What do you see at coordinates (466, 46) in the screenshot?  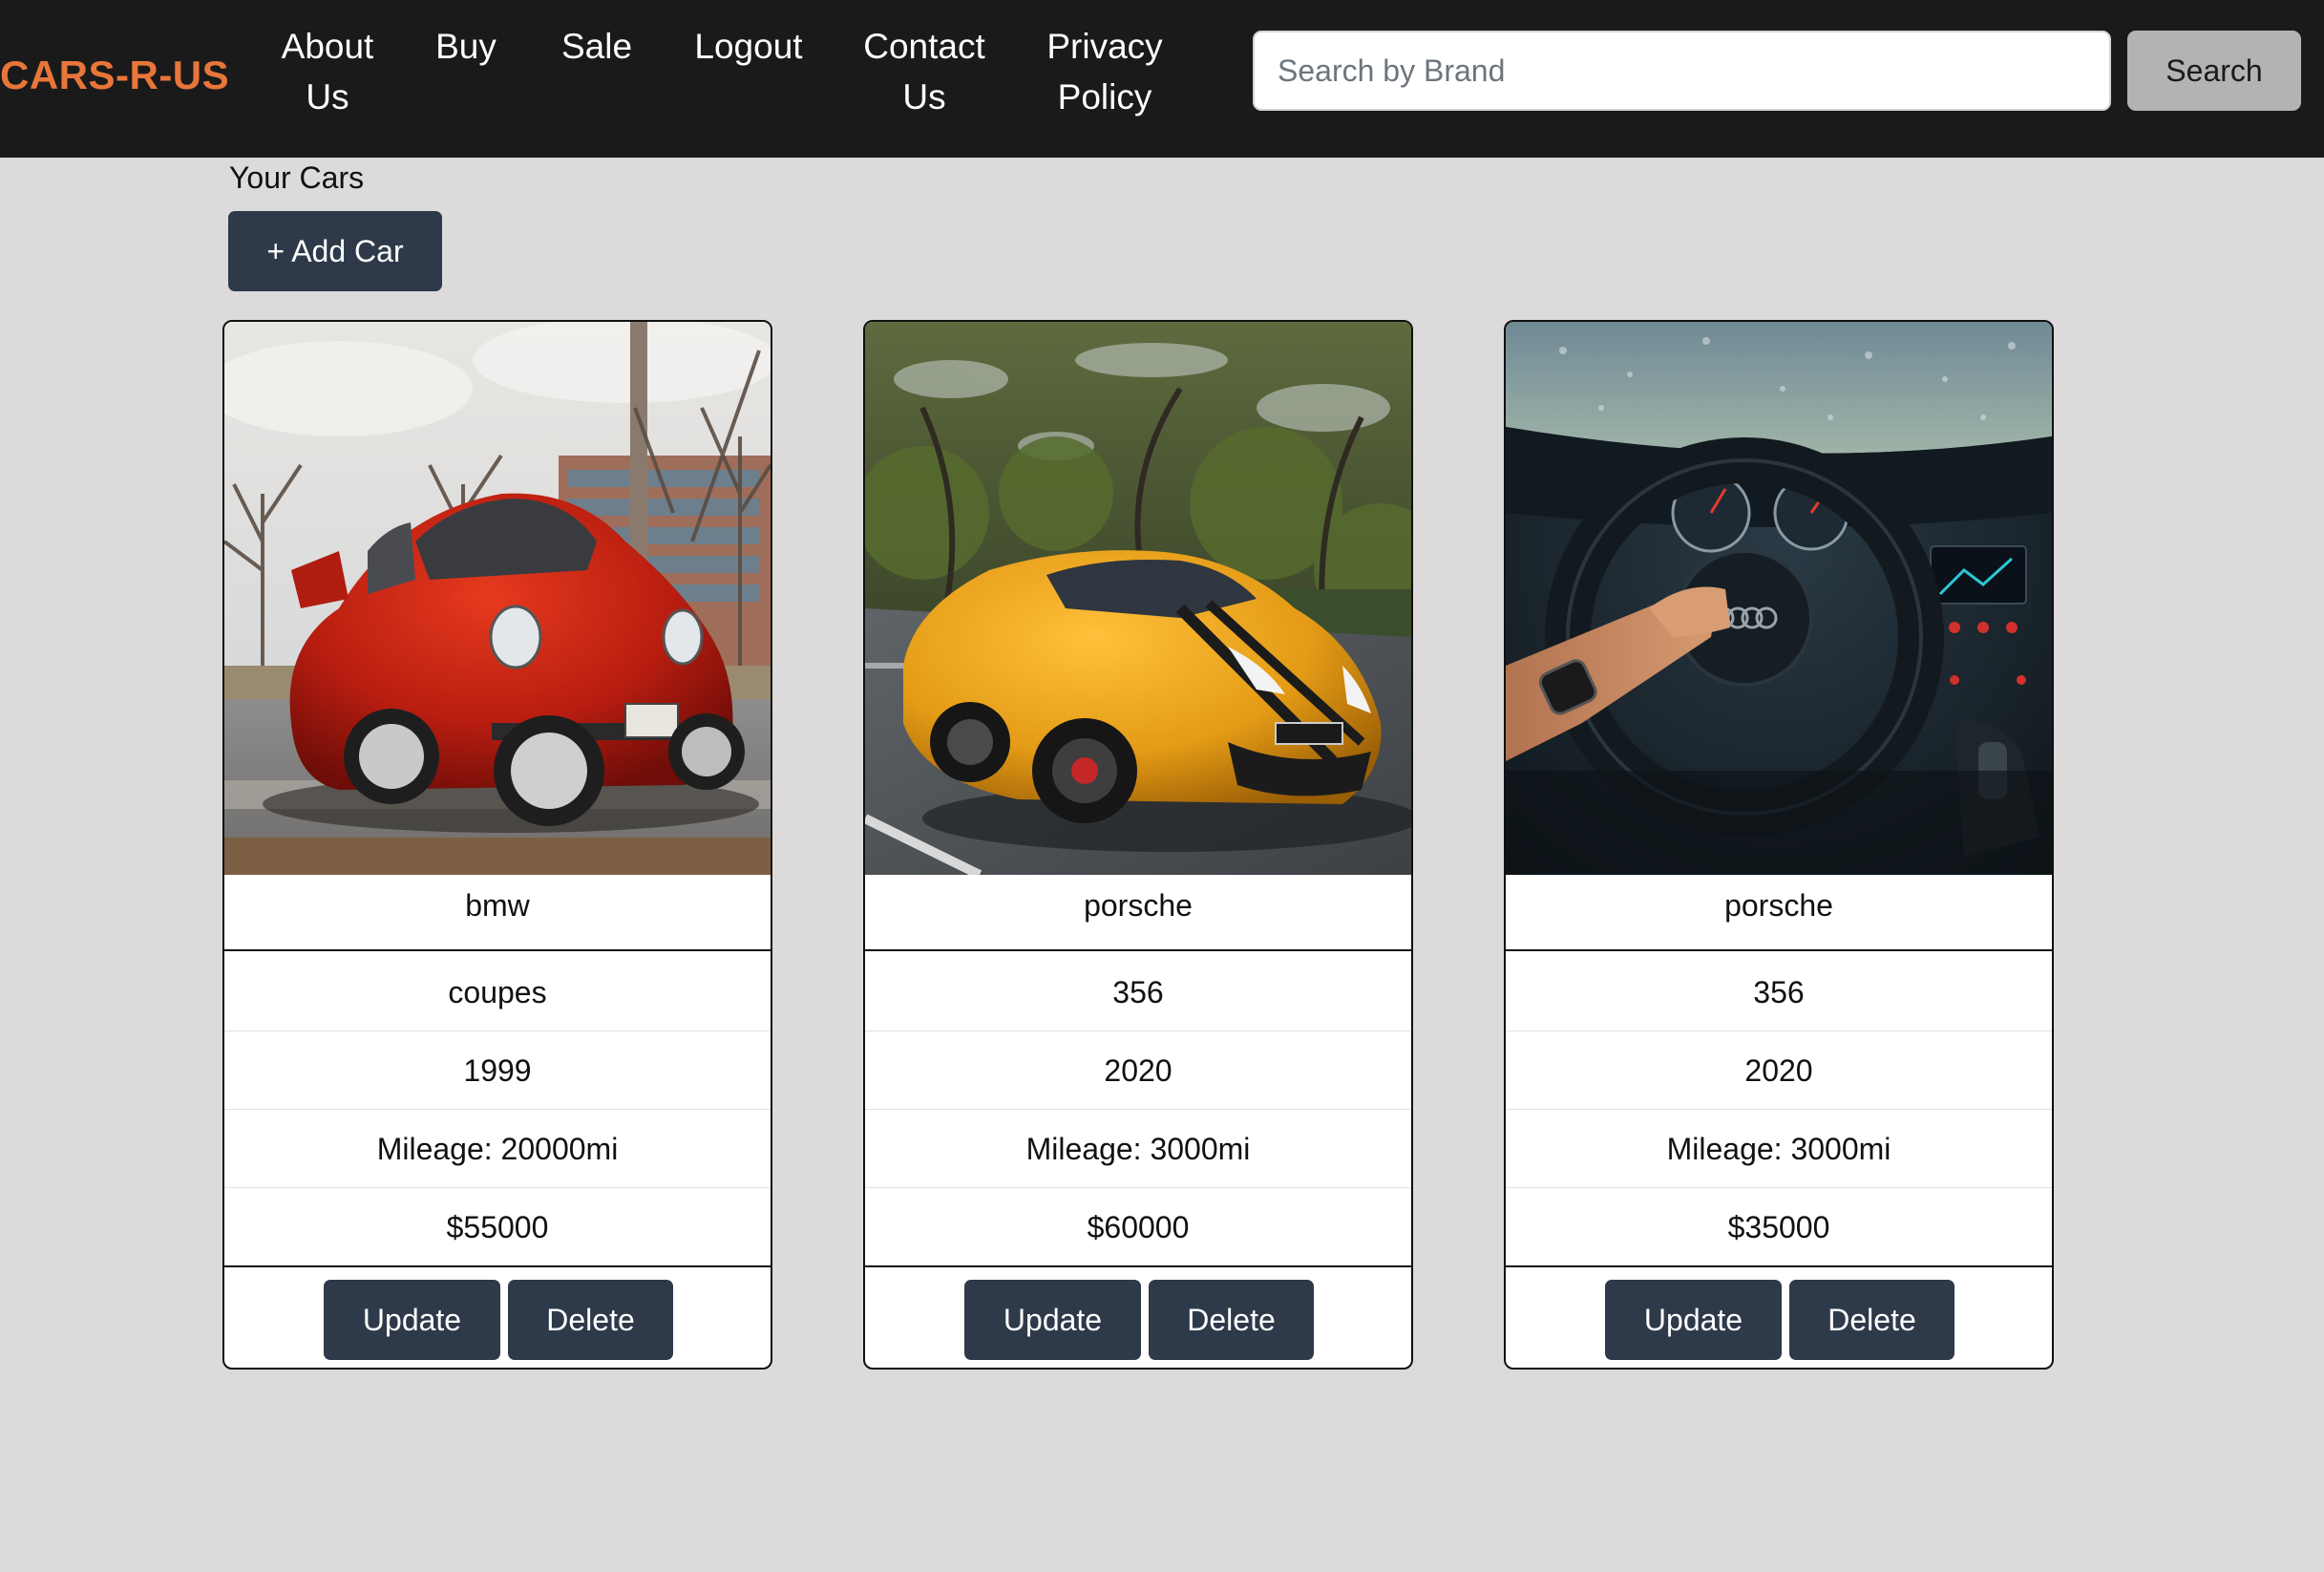 I see `nav-link-buy: Buy` at bounding box center [466, 46].